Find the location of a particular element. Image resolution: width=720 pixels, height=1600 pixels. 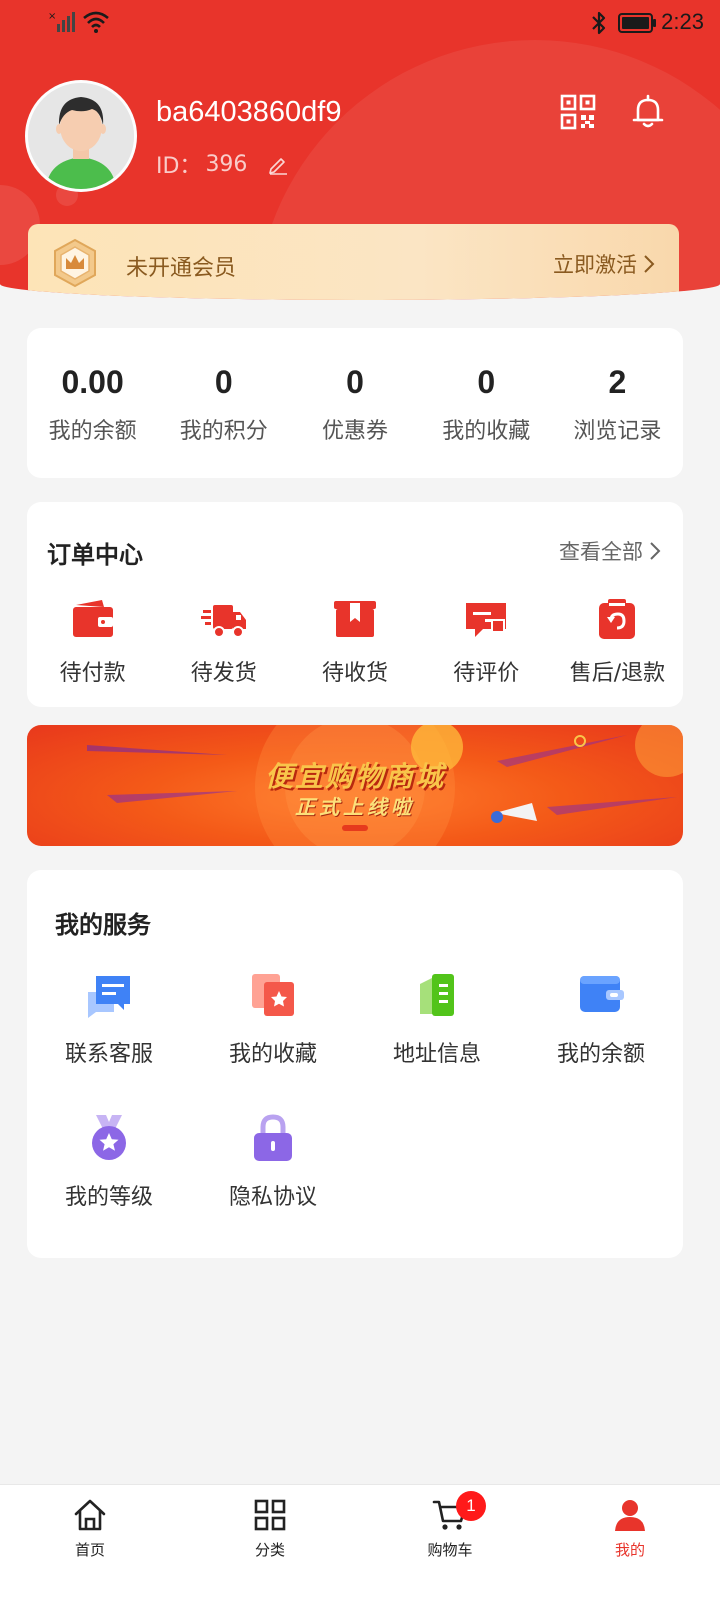

tab-label: 分类 is located at coordinates (269, 1550).